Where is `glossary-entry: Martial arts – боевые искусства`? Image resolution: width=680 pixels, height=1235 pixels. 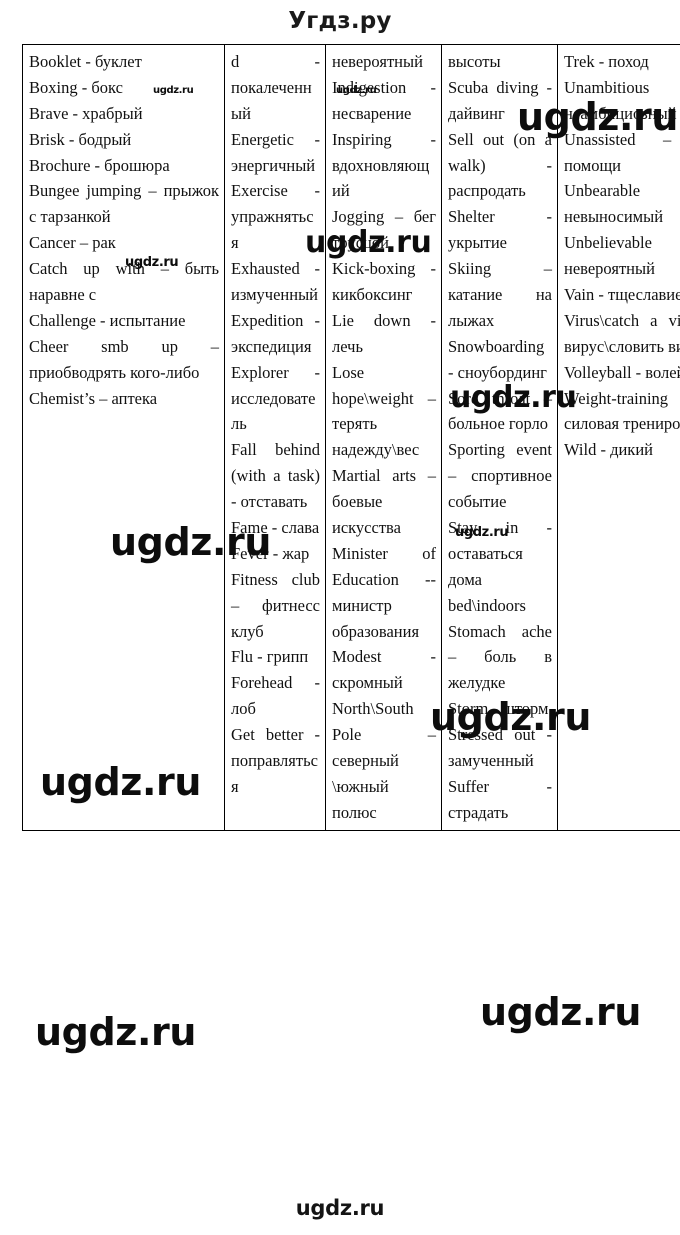 glossary-entry: Martial arts – боевые искусства is located at coordinates (384, 502).